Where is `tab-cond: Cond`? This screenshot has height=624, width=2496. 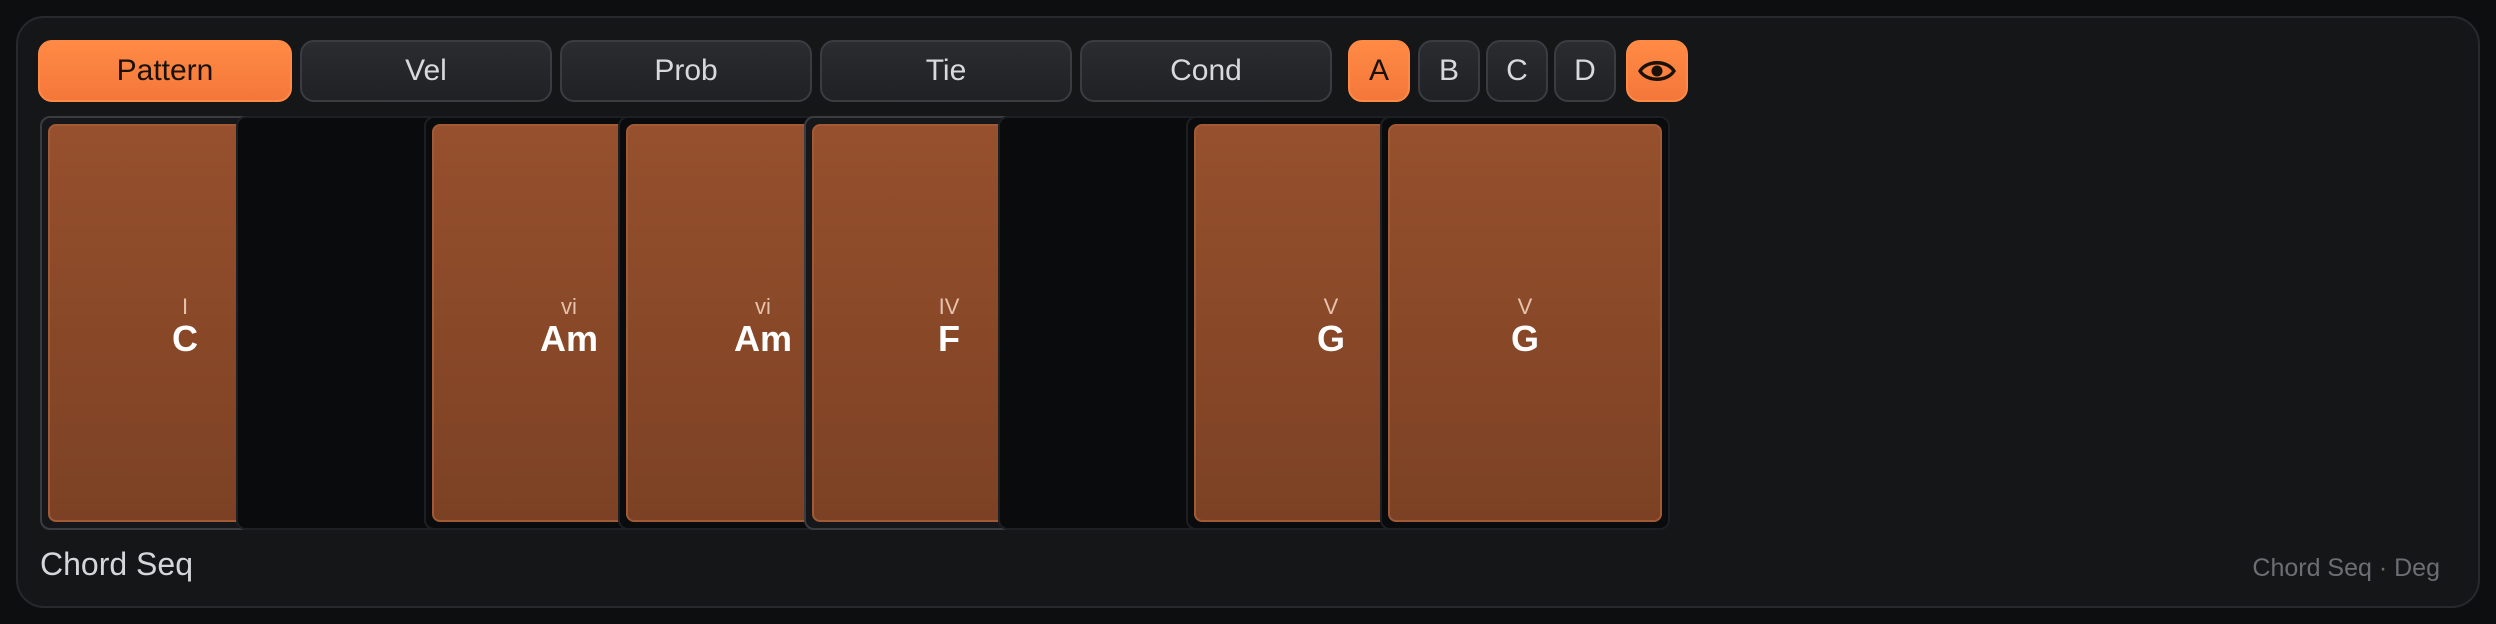 tab-cond: Cond is located at coordinates (1206, 71).